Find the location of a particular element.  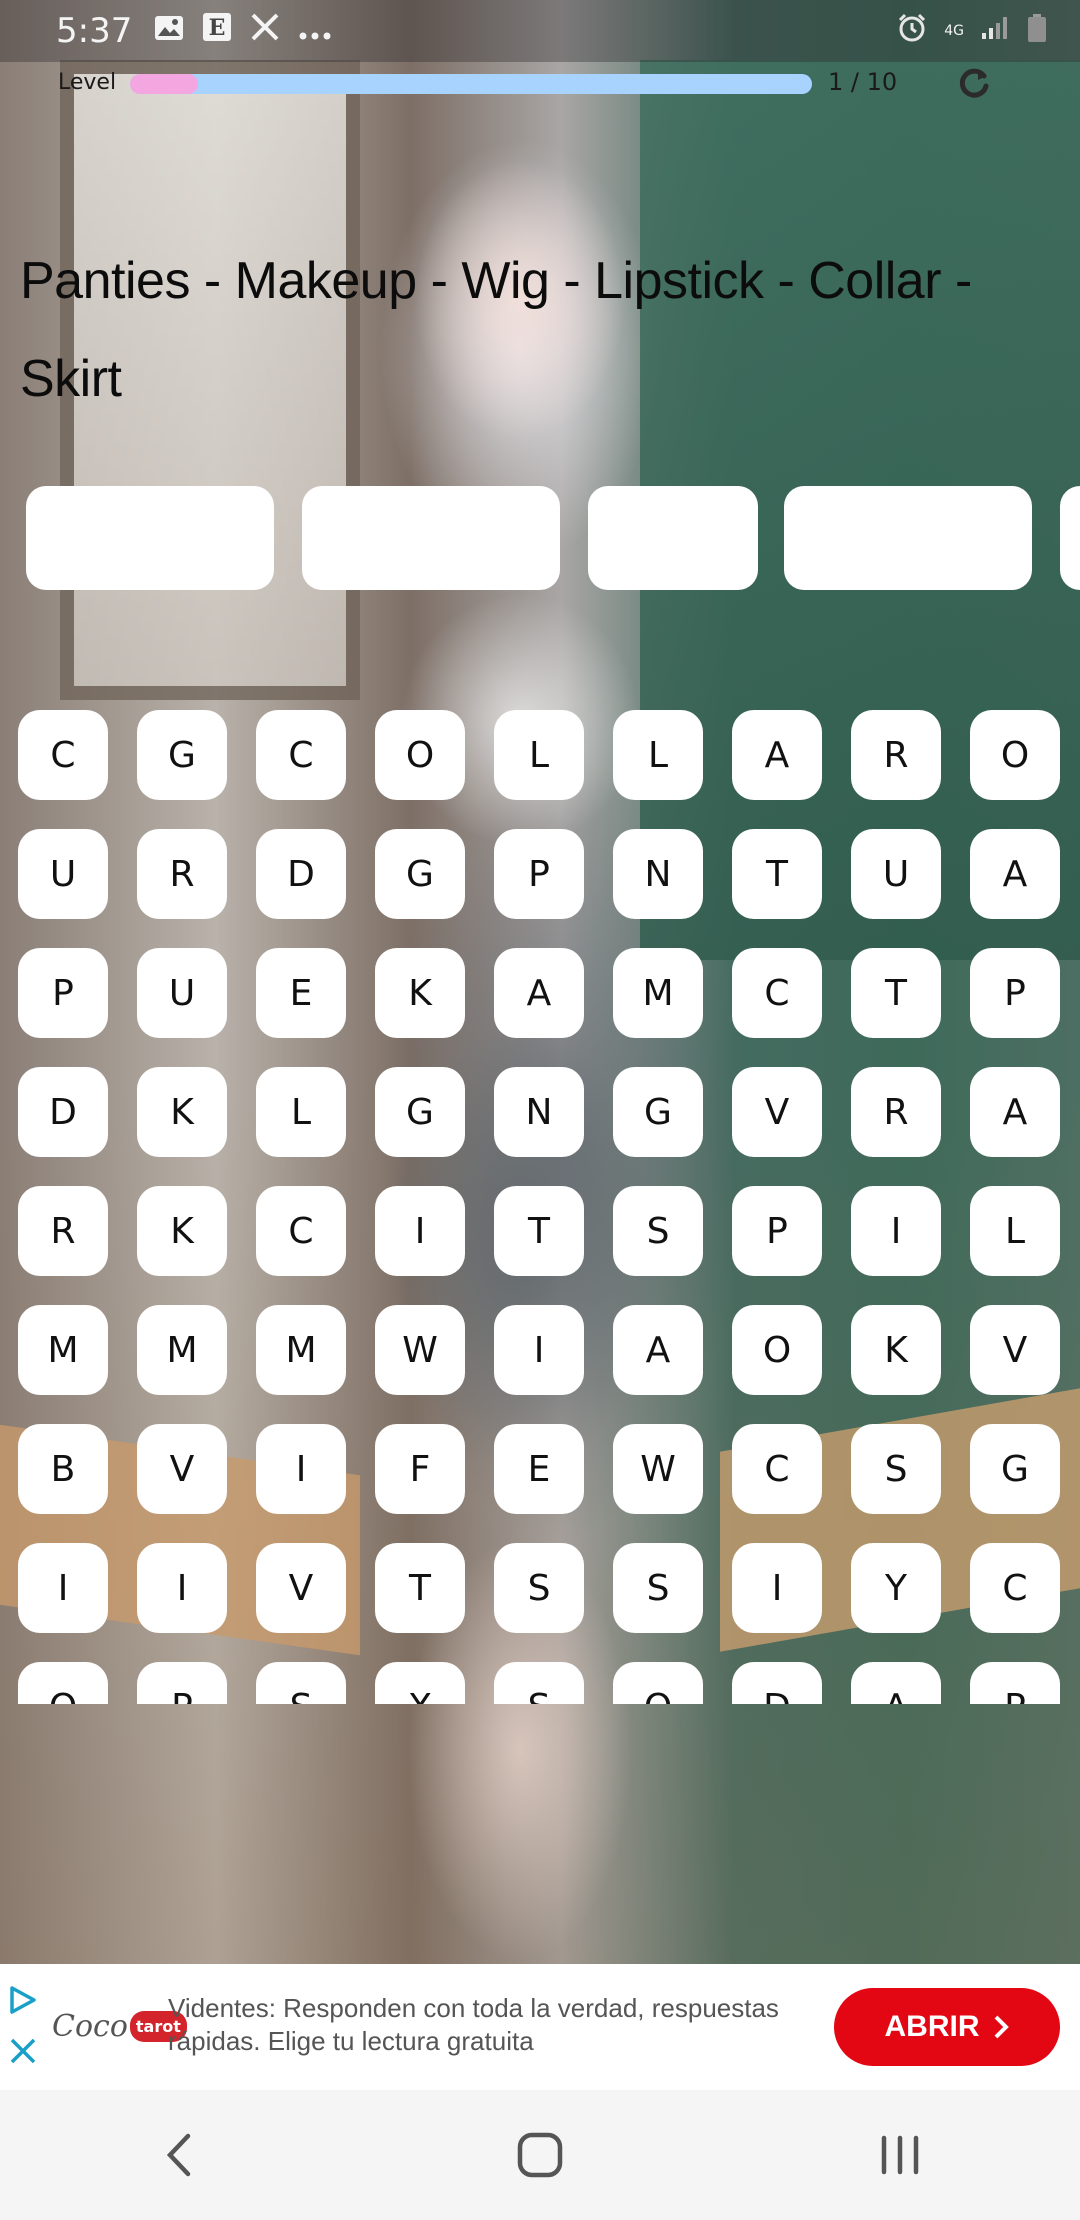

svg-text: E is located at coordinates (217, 28).